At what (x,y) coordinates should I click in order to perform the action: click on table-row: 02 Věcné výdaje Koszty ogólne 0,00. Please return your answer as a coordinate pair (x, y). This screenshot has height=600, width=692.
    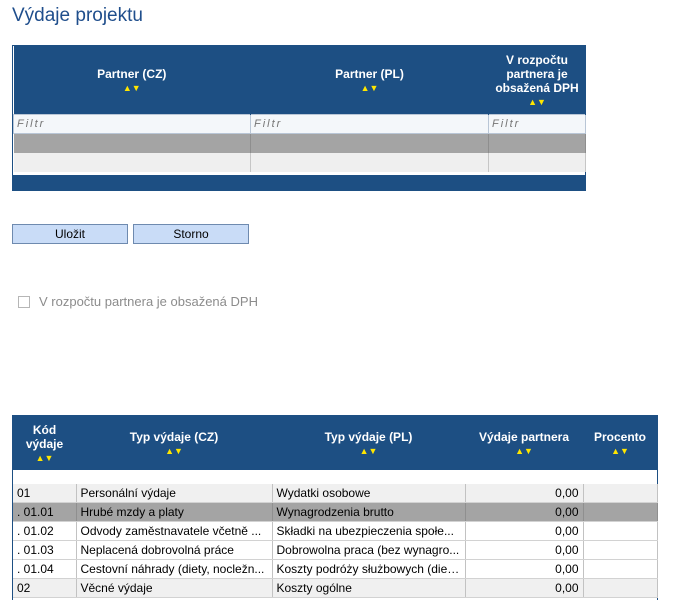
    Looking at the image, I should click on (335, 588).